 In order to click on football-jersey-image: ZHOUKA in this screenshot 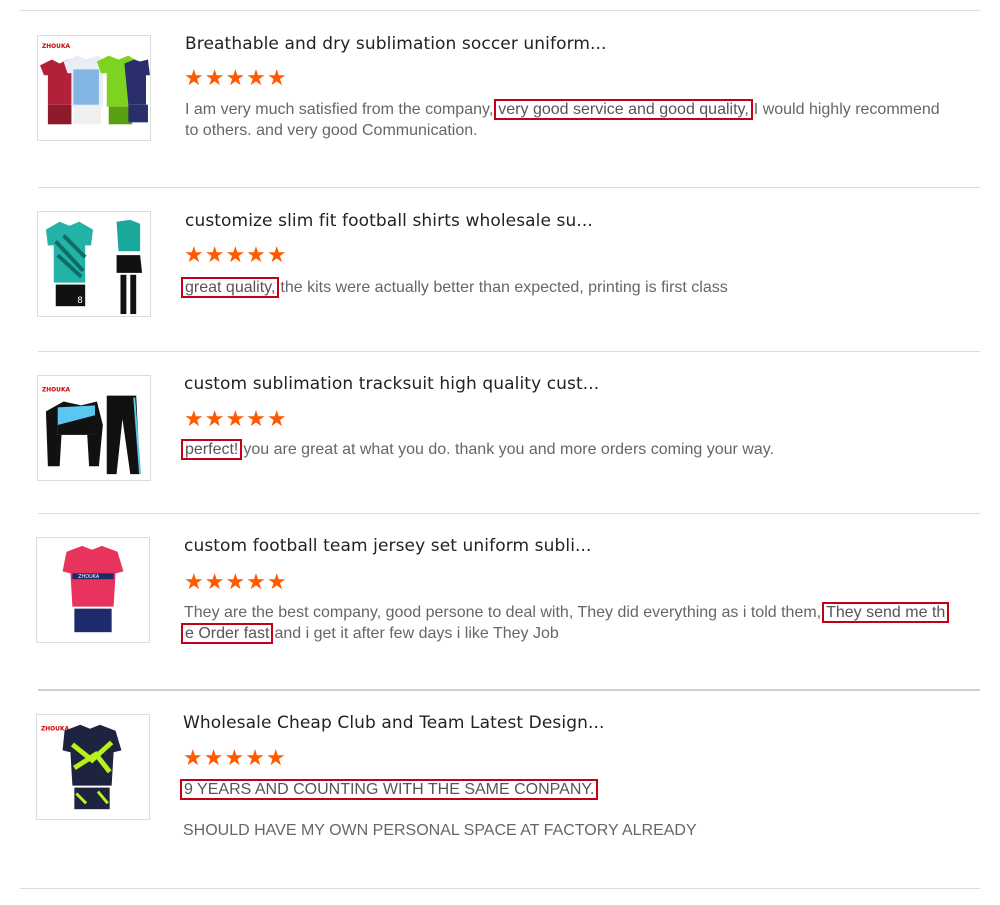, I will do `click(93, 589)`.